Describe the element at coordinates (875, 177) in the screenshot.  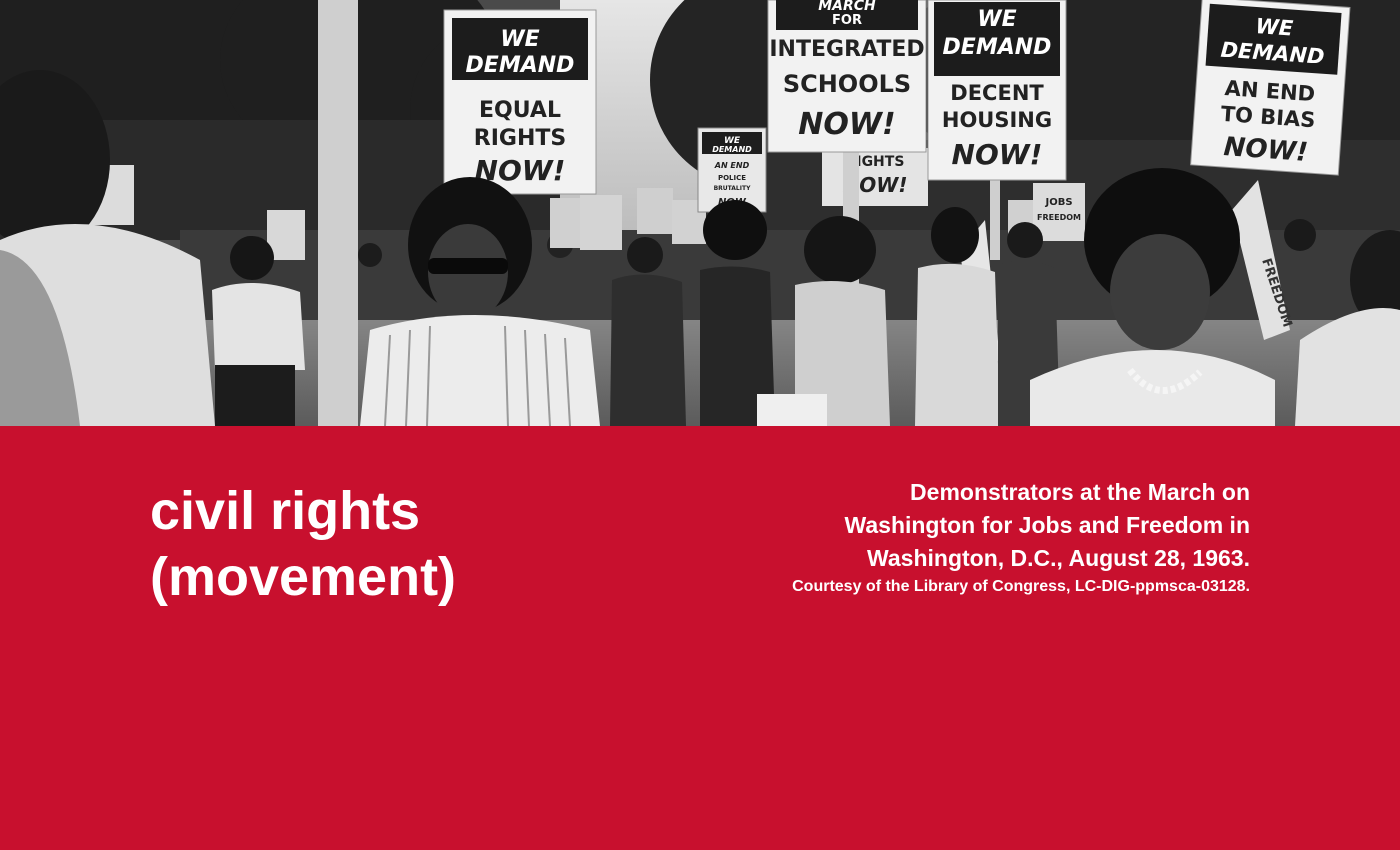
I see `sign-rights-now: RIGHTS NOW!` at that location.